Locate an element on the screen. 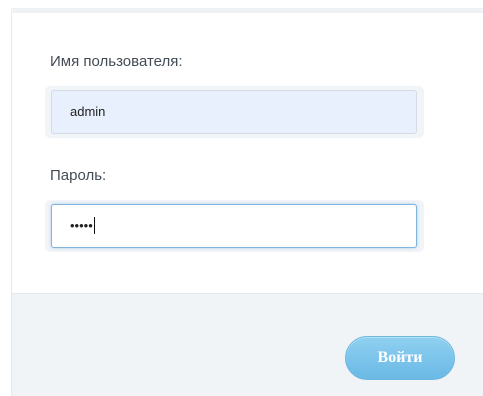 This screenshot has width=483, height=396. username-input: admin is located at coordinates (234, 112).